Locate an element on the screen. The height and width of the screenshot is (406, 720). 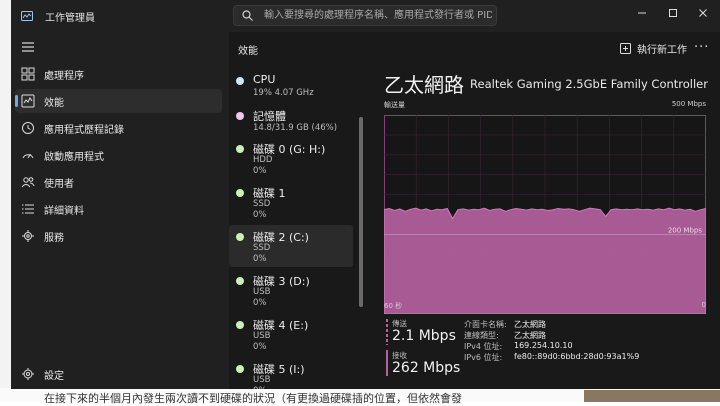
close-button is located at coordinates (703, 13).